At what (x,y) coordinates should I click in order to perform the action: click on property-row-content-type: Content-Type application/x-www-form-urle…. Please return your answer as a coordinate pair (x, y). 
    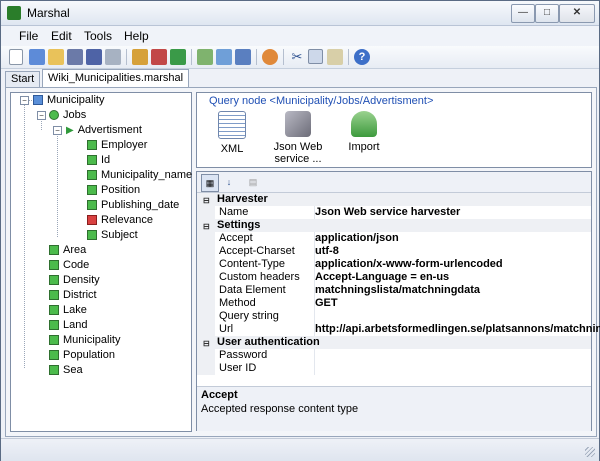
    Looking at the image, I should click on (394, 264).